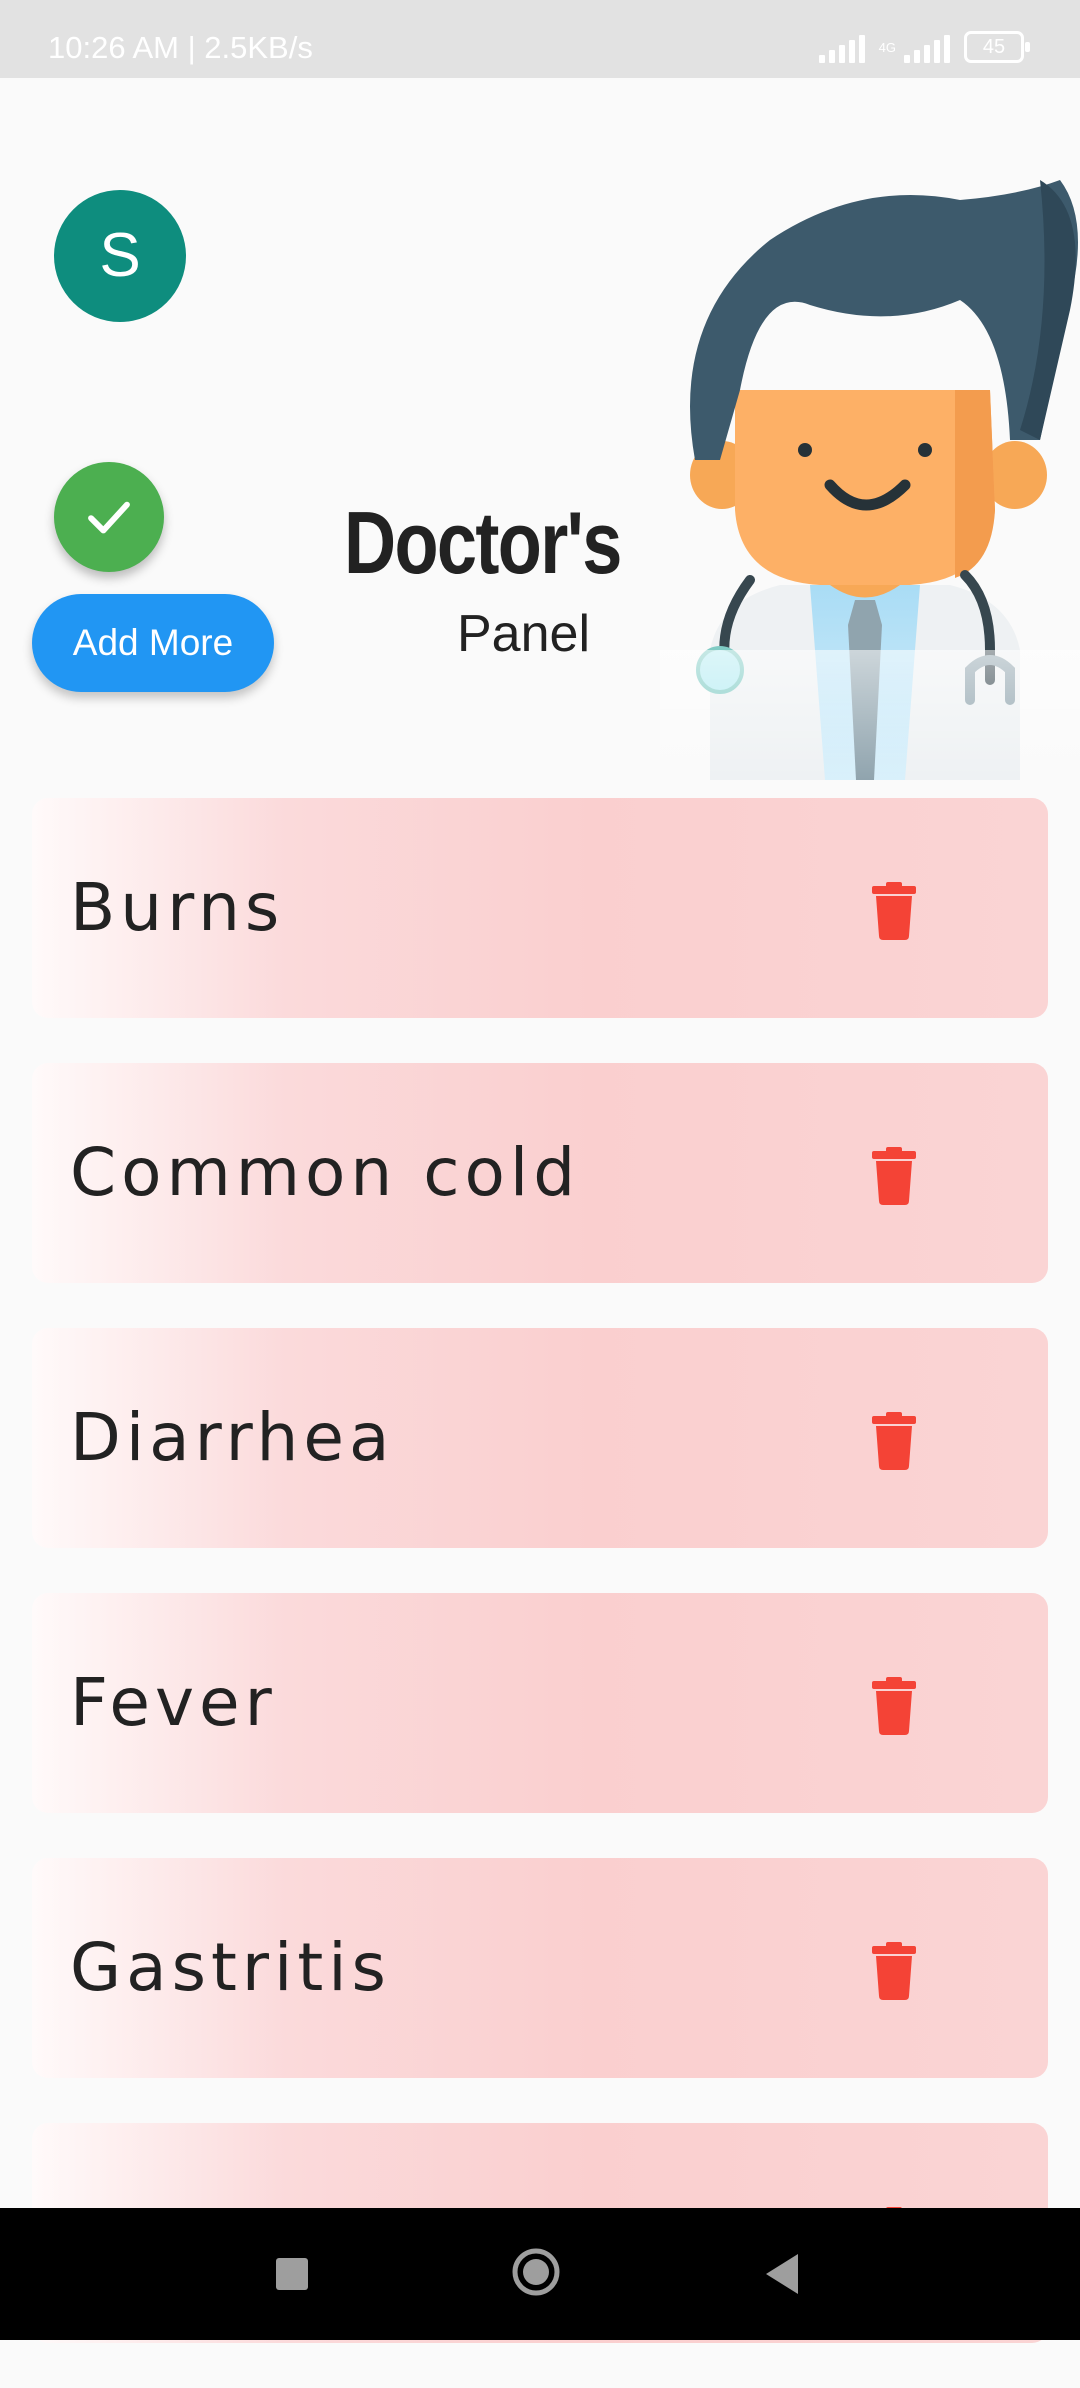  I want to click on battery-icon: 45, so click(997, 47).